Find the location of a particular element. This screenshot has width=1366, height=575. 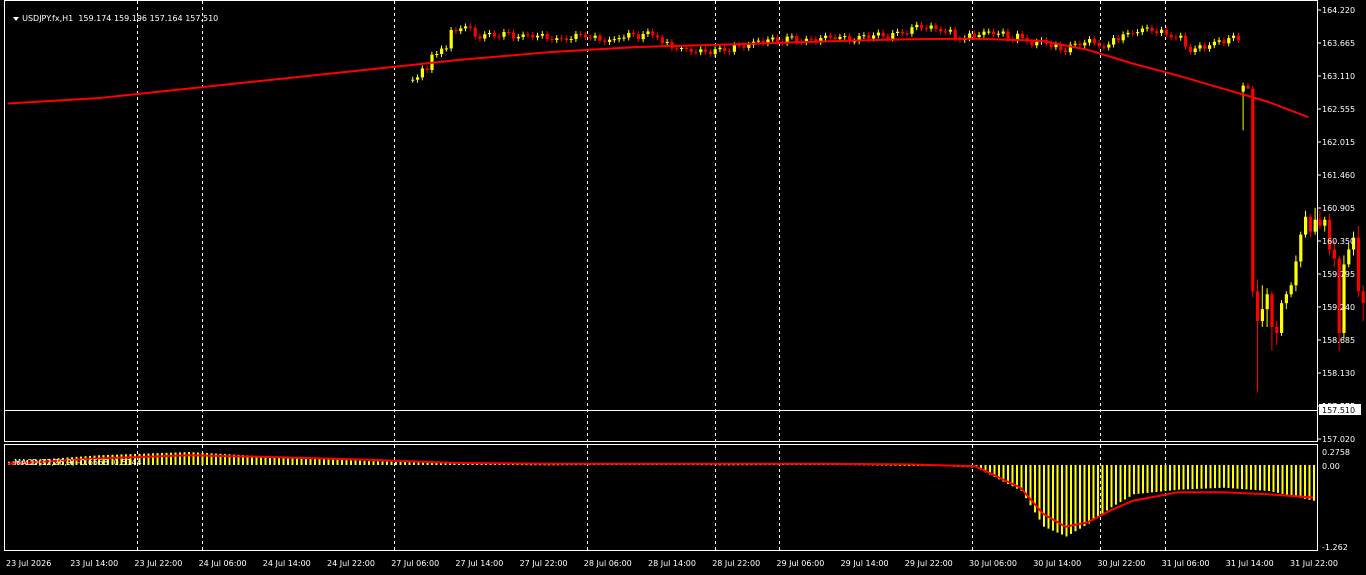

price-tick-label: 162.555 is located at coordinates (1338, 109).